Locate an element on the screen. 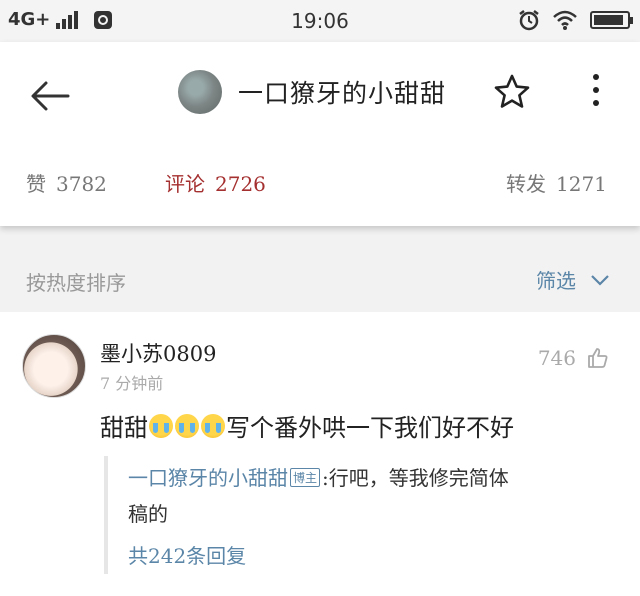  like-count: 746 is located at coordinates (556, 358).